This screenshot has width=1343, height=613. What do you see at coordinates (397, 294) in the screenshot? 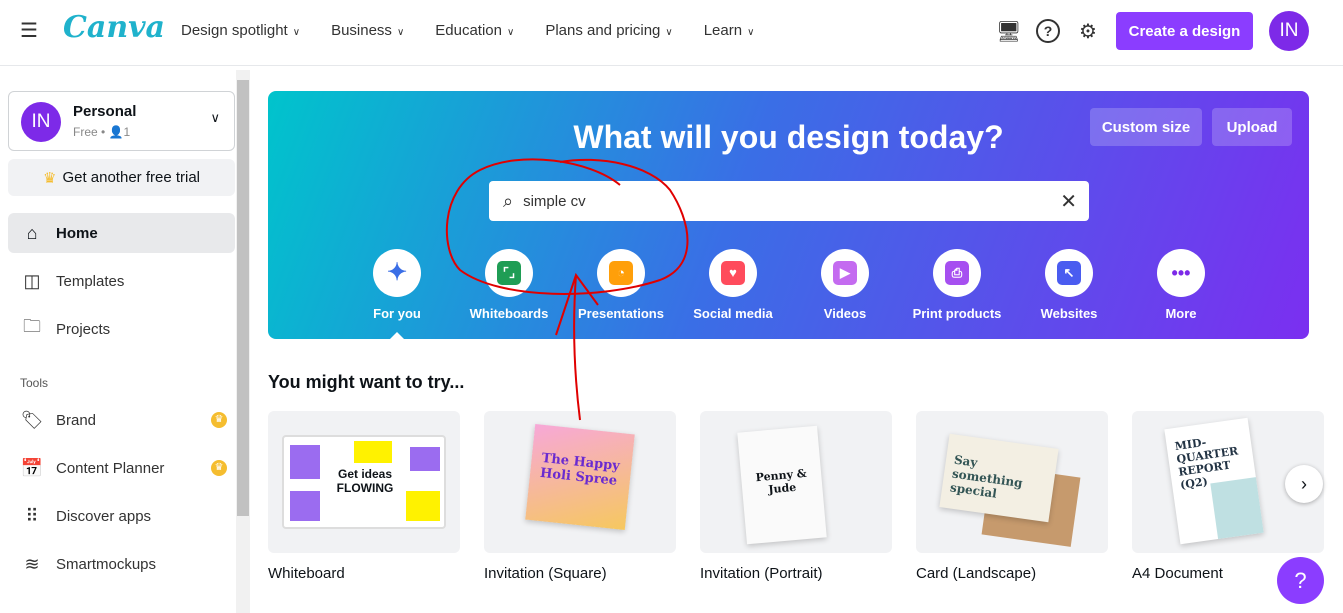
I see `category-for-you: ✦ For you` at bounding box center [397, 294].